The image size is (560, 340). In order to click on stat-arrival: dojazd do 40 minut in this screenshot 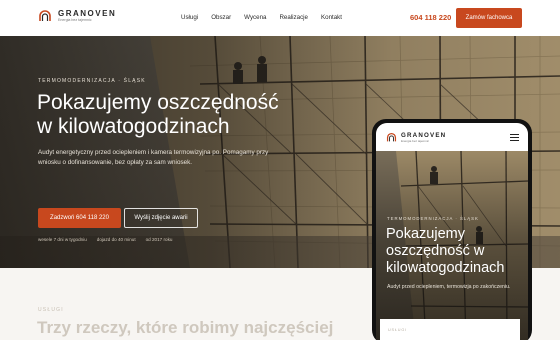, I will do `click(116, 239)`.